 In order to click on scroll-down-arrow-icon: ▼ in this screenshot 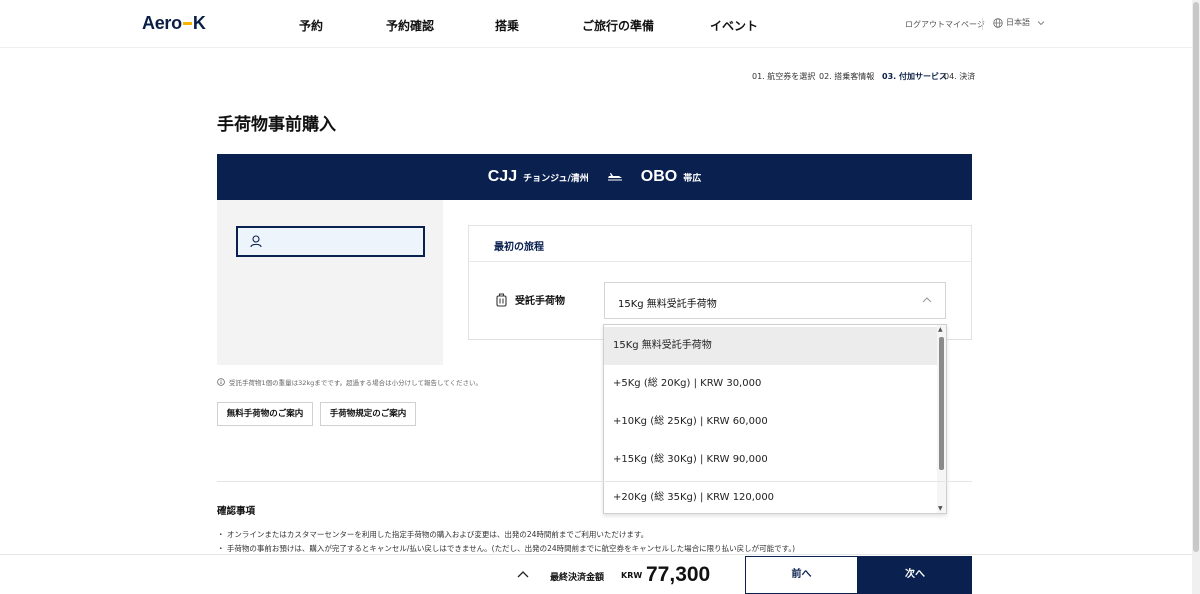, I will do `click(940, 508)`.